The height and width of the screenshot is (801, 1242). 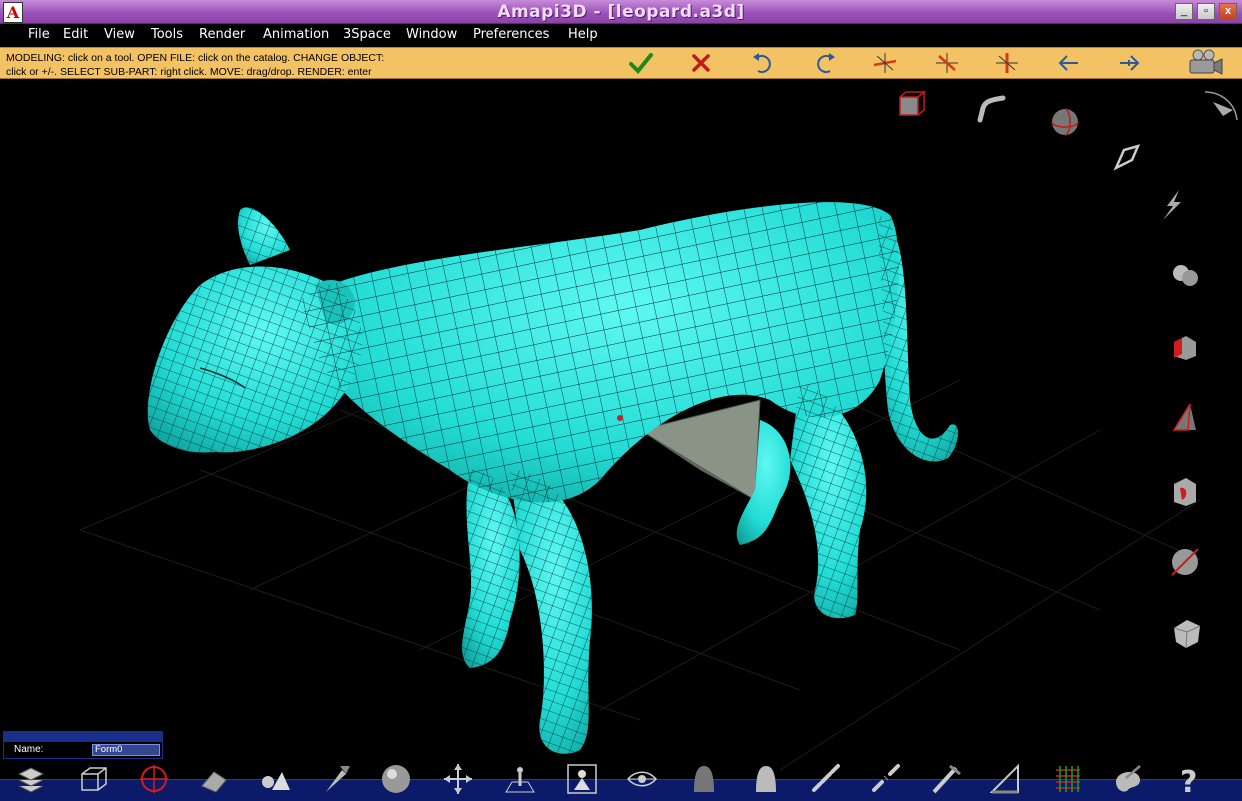 I want to click on restore-button: ▫, so click(x=1206, y=11).